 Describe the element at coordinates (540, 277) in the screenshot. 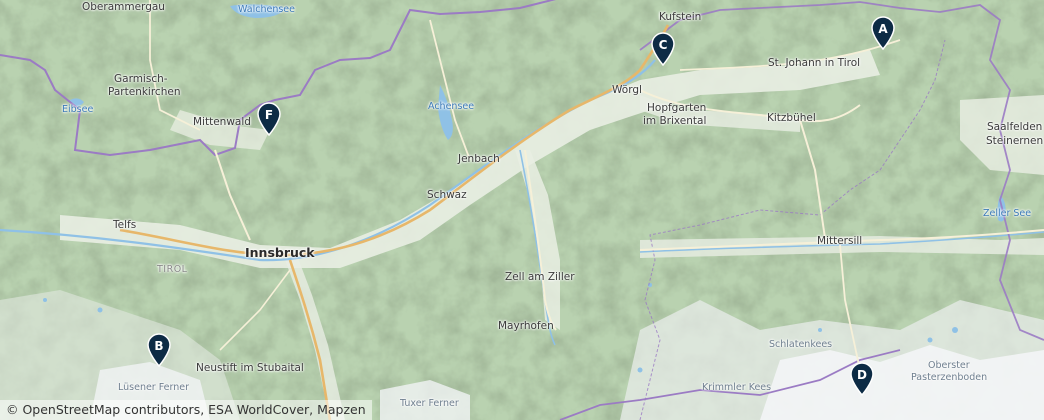

I see `label-zell-am-ziller: Zell am Ziller` at that location.